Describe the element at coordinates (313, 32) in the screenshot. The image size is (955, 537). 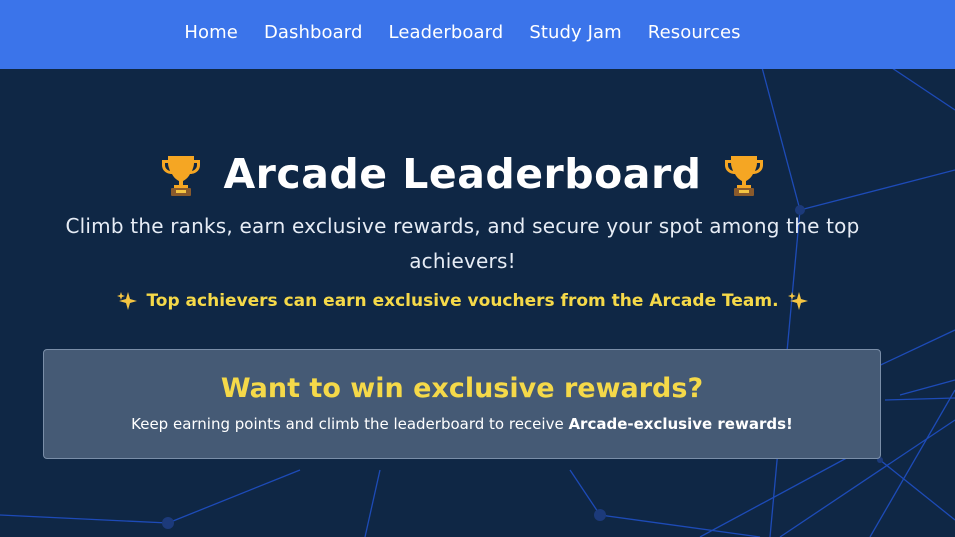
I see `nav-dashboard: Dashboard` at that location.